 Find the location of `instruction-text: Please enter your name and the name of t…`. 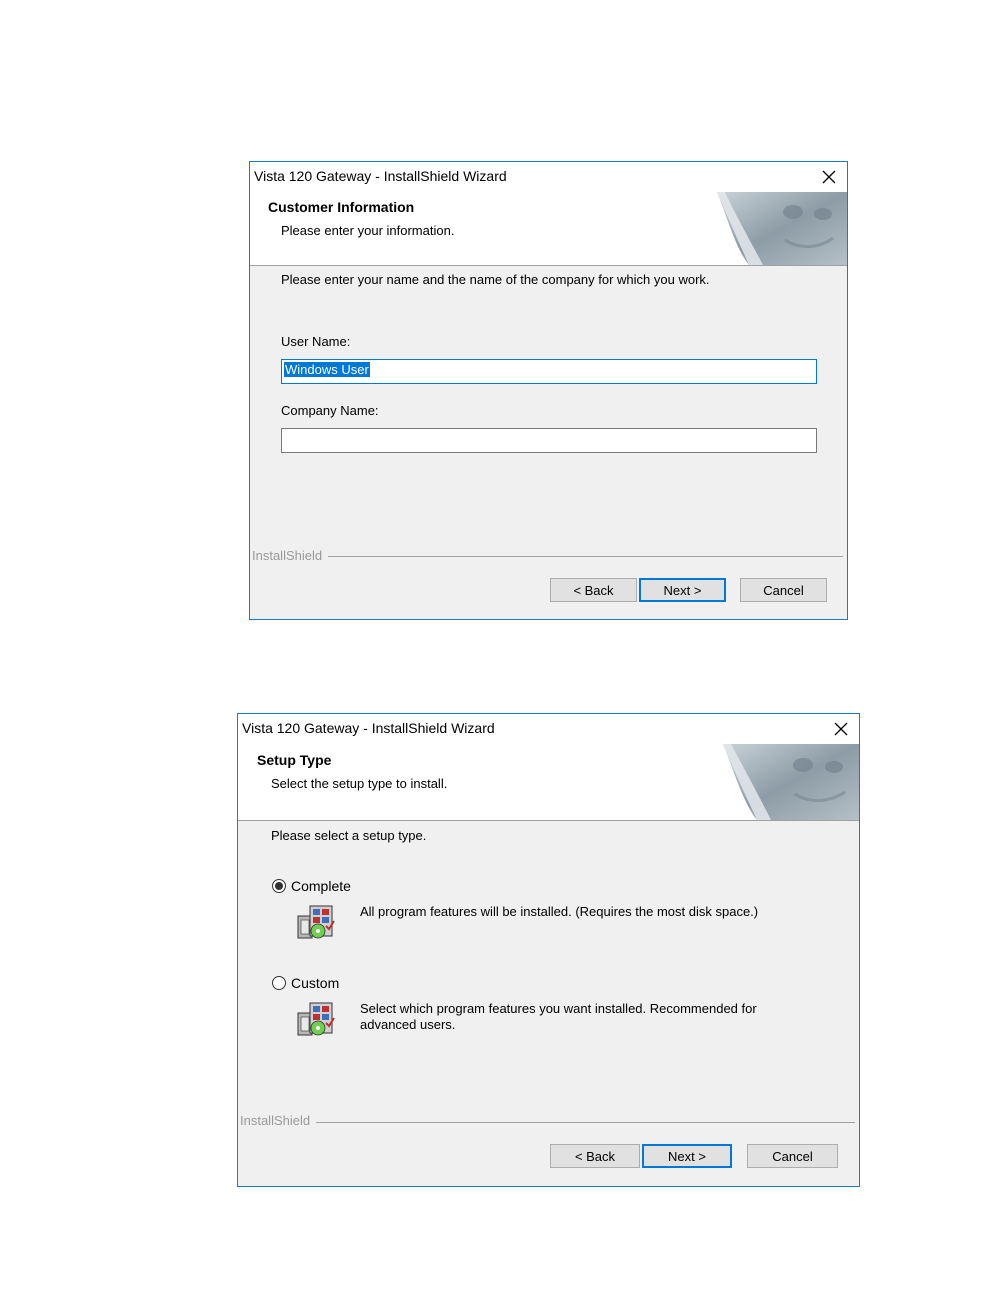

instruction-text: Please enter your name and the name of t… is located at coordinates (495, 279).